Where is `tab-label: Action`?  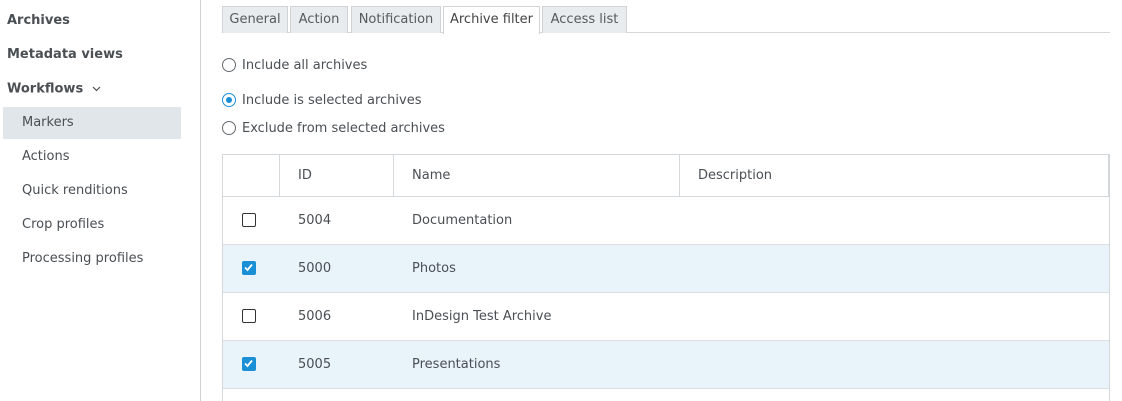 tab-label: Action is located at coordinates (319, 19).